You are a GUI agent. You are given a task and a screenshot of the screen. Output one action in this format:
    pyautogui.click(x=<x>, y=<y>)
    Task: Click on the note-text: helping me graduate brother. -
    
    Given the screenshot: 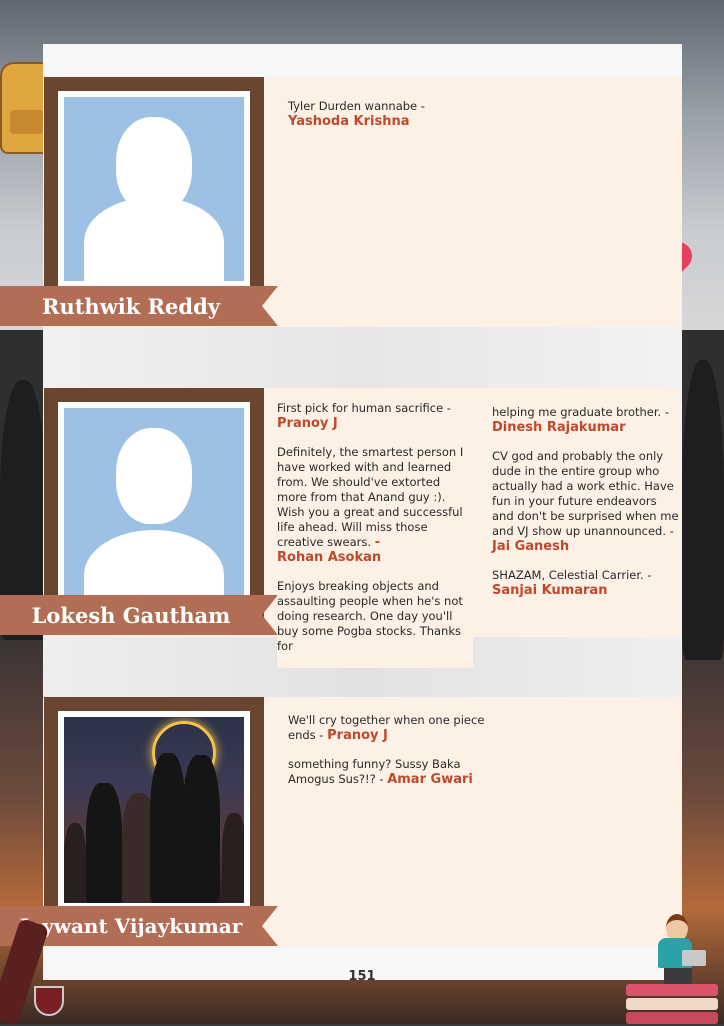 What is the action you would take?
    pyautogui.click(x=580, y=412)
    